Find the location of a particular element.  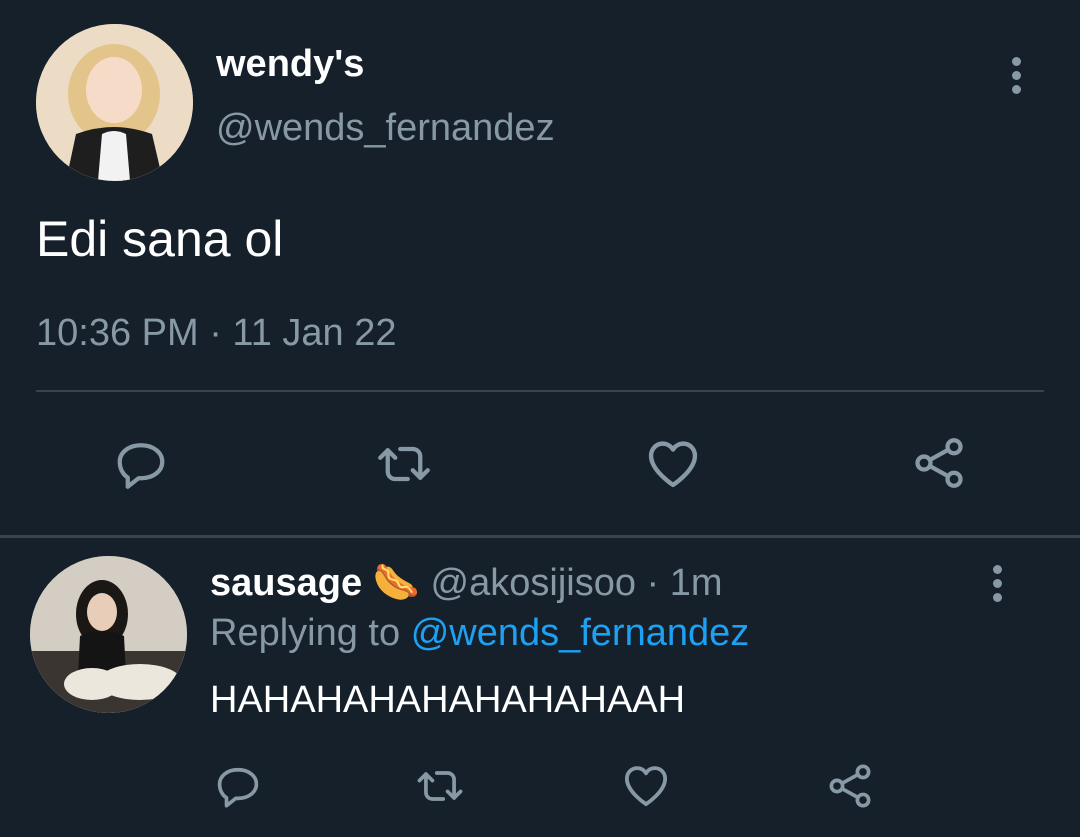

reply-text: HAHAHAHAHAHAHAHAAH is located at coordinates (448, 700).